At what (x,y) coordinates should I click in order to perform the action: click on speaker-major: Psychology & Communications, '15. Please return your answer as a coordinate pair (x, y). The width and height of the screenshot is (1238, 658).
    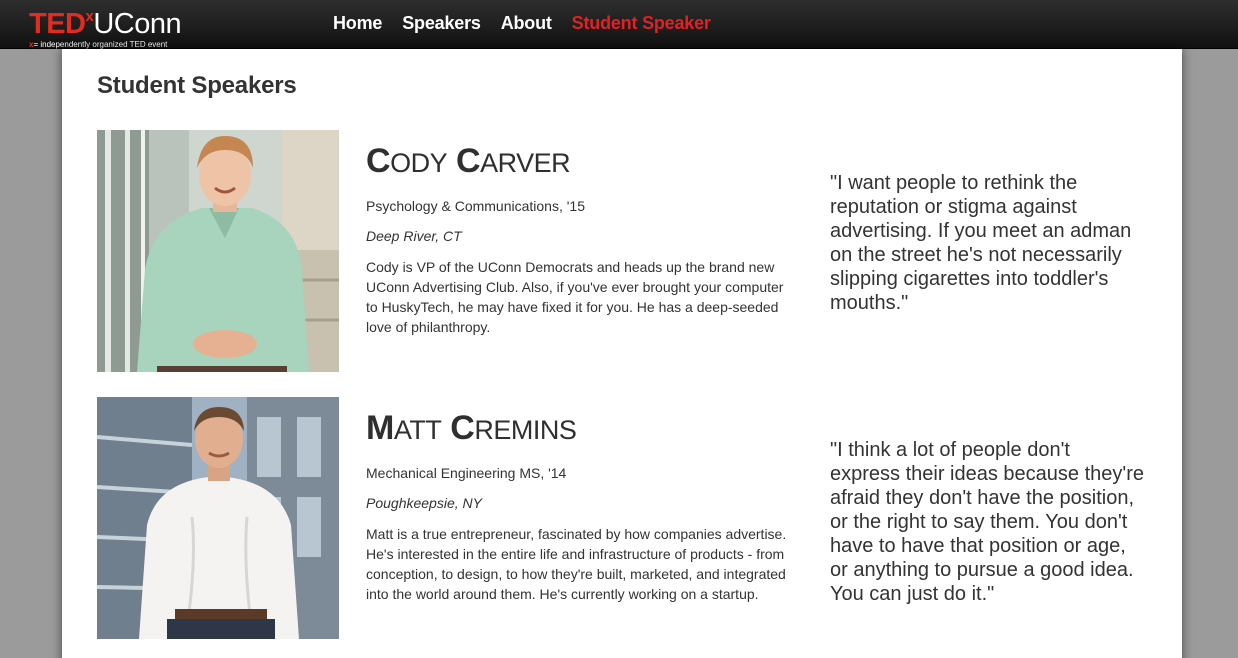
    Looking at the image, I should click on (475, 206).